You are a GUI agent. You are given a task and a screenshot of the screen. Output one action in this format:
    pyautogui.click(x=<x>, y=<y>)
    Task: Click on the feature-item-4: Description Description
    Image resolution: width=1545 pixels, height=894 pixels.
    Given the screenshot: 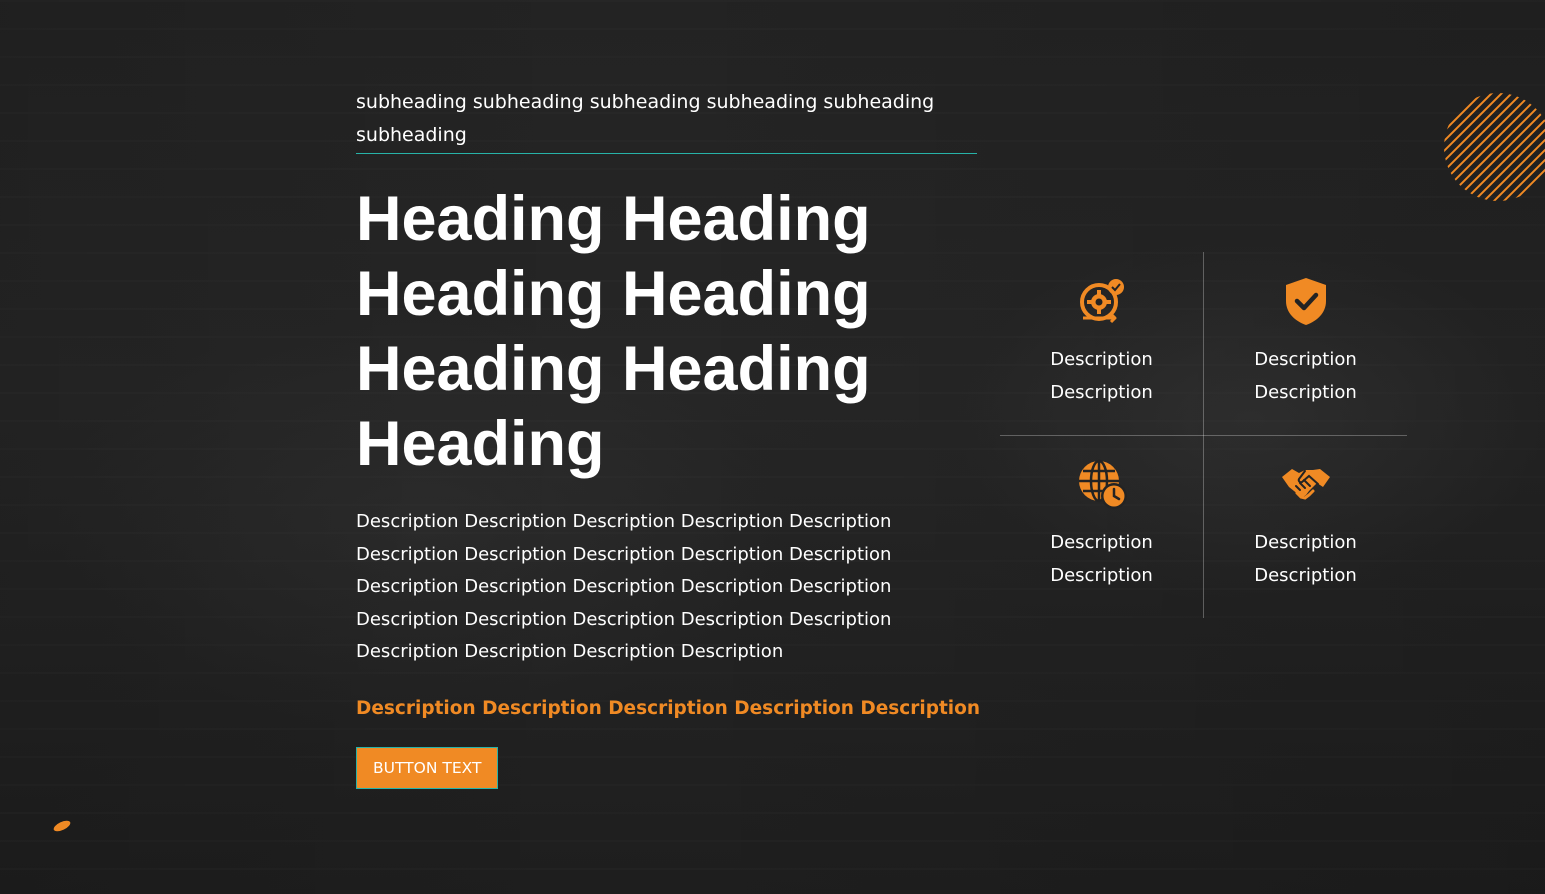 What is the action you would take?
    pyautogui.click(x=1305, y=524)
    